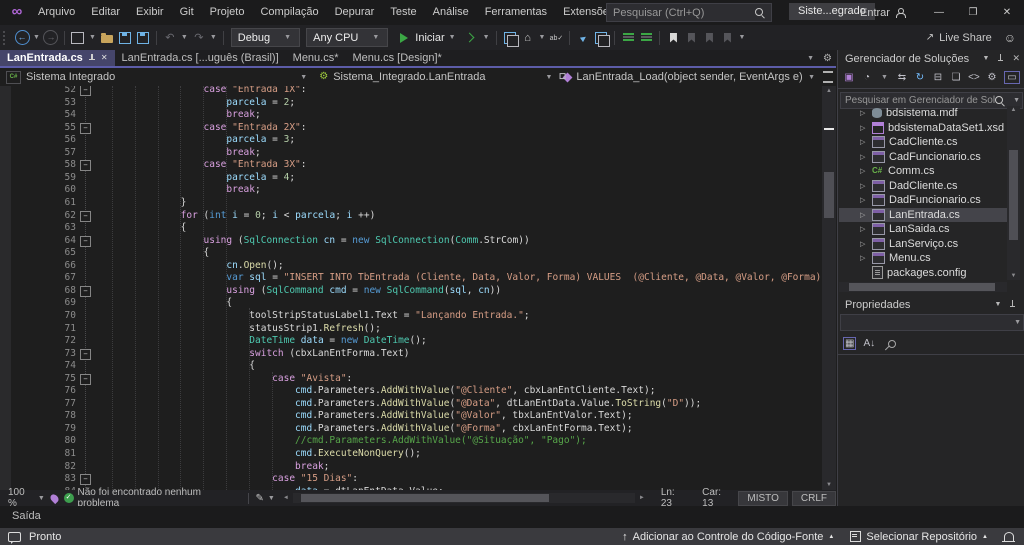 The height and width of the screenshot is (545, 1024). I want to click on bookmarks-dropdown: ▼, so click(741, 37).